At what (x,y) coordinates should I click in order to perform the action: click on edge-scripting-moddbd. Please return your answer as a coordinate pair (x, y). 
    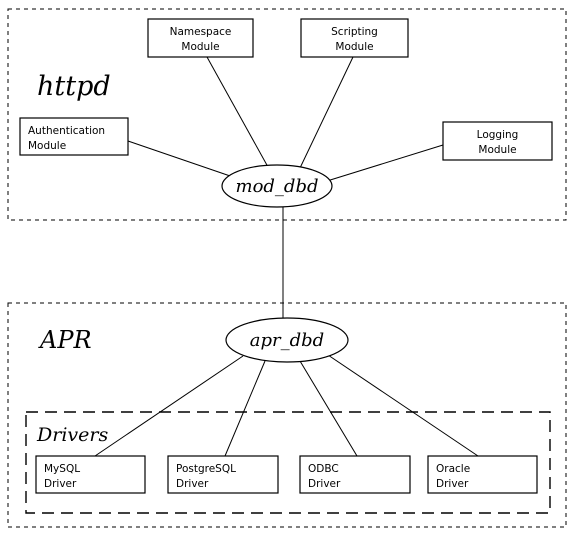
    Looking at the image, I should click on (326, 112).